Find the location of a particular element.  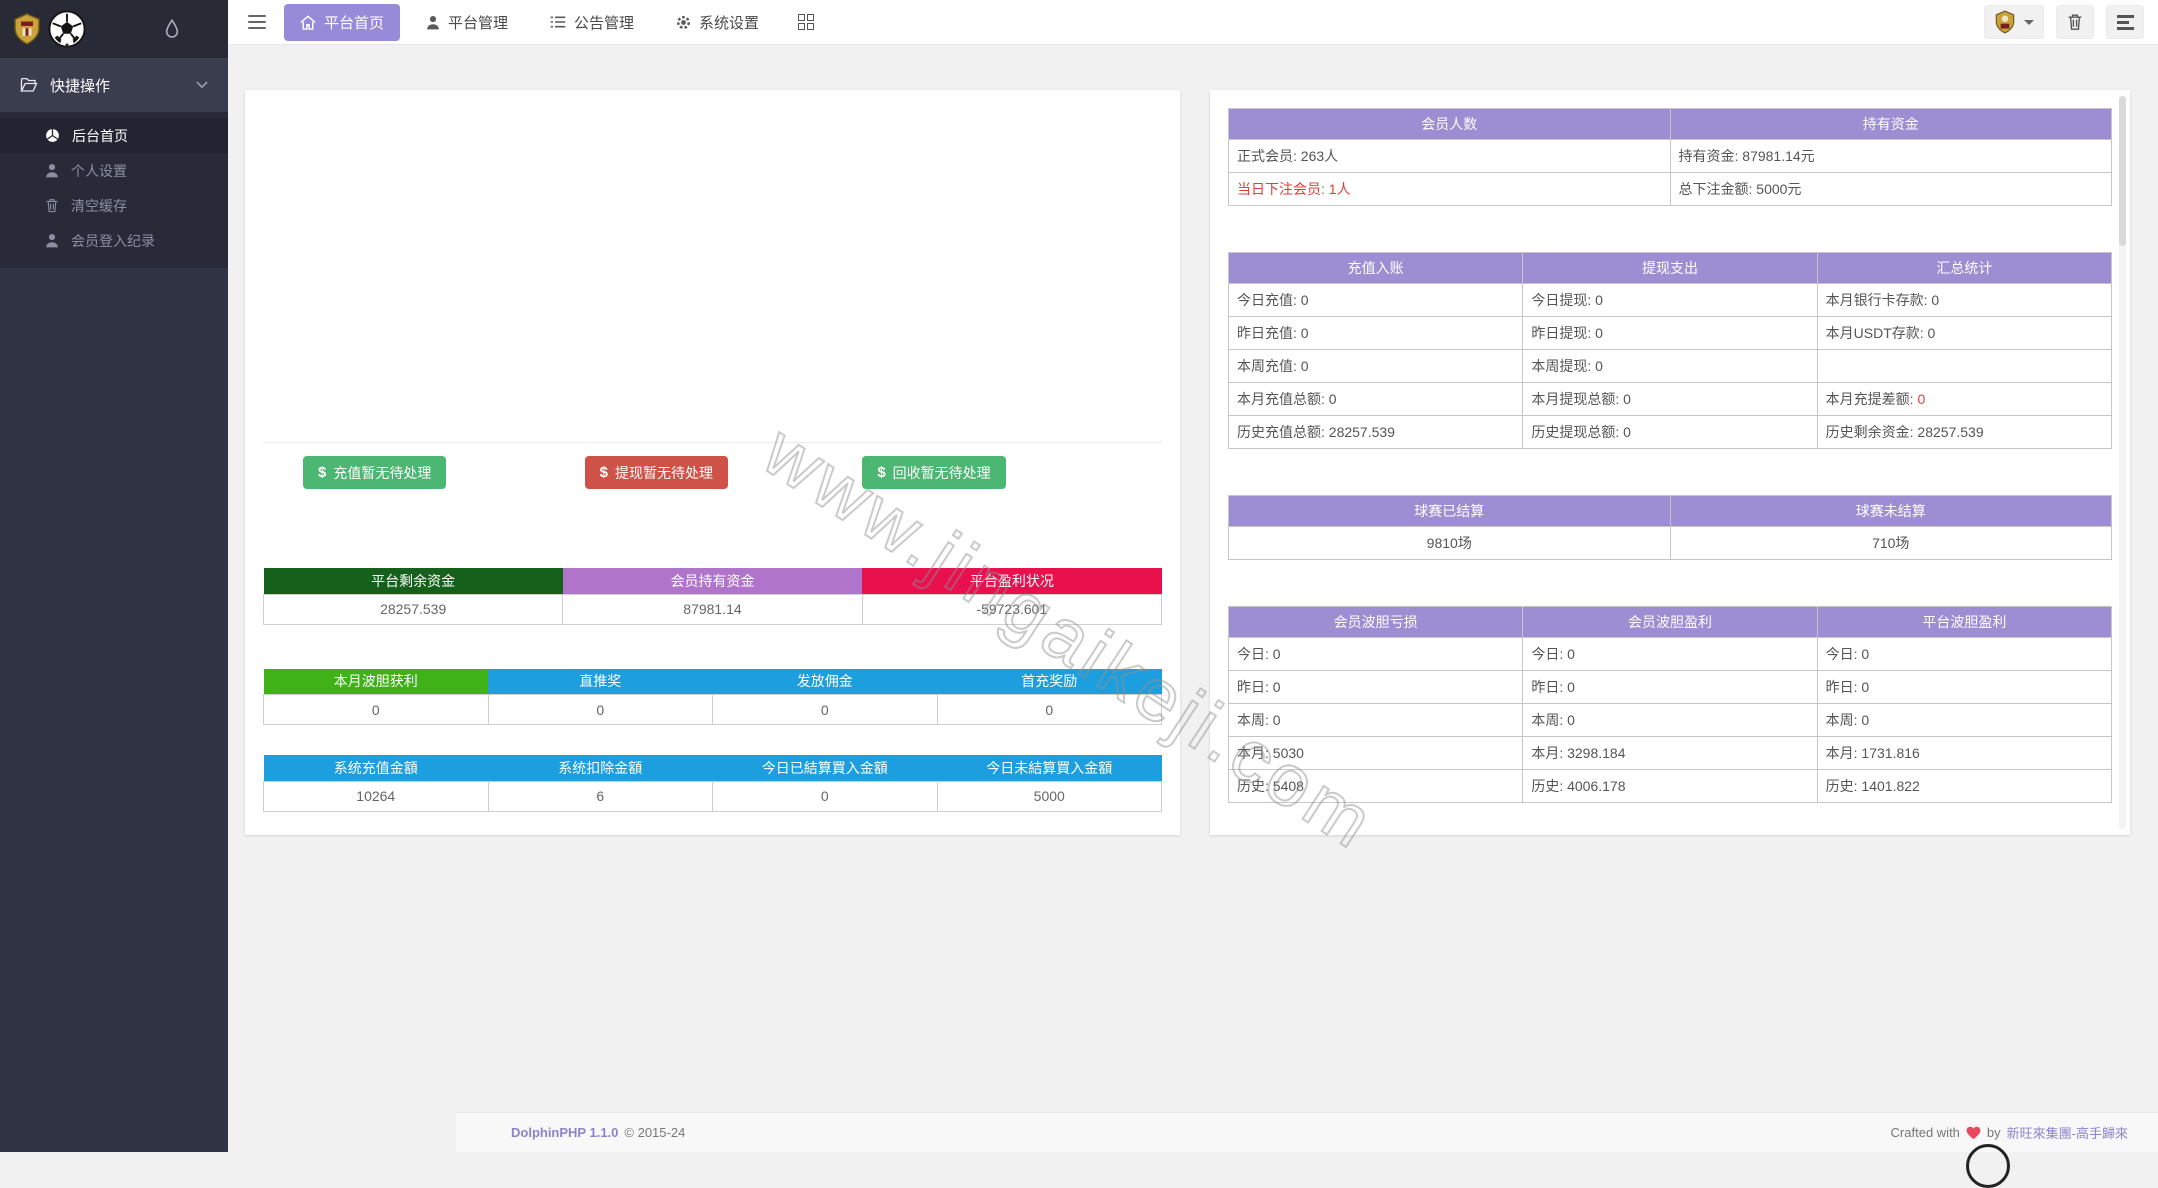

dollar-icon: $ is located at coordinates (322, 472).